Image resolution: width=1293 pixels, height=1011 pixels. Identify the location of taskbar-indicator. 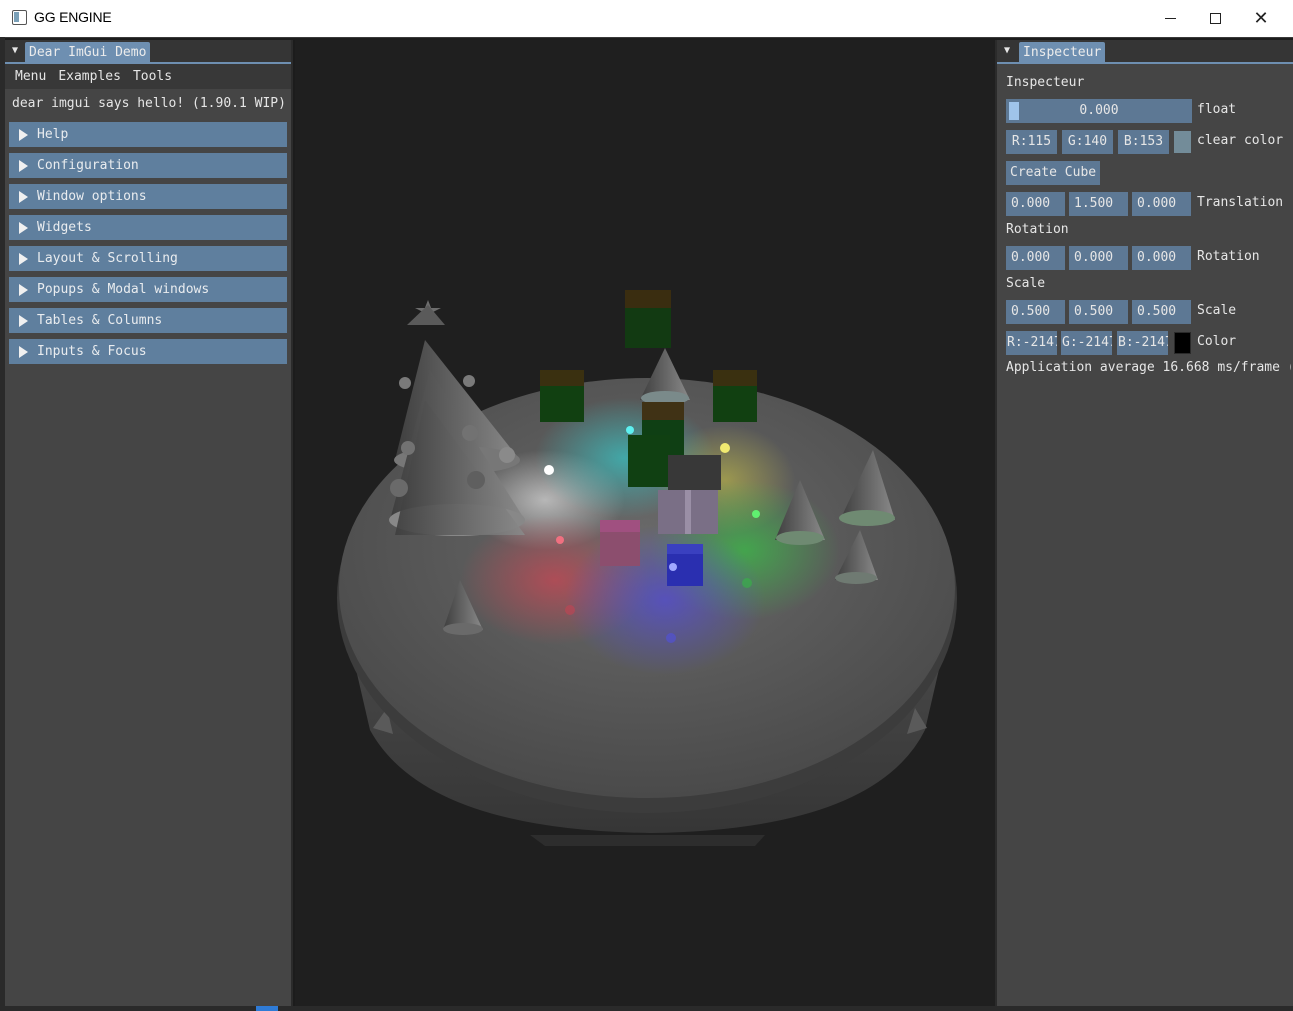
(267, 1008).